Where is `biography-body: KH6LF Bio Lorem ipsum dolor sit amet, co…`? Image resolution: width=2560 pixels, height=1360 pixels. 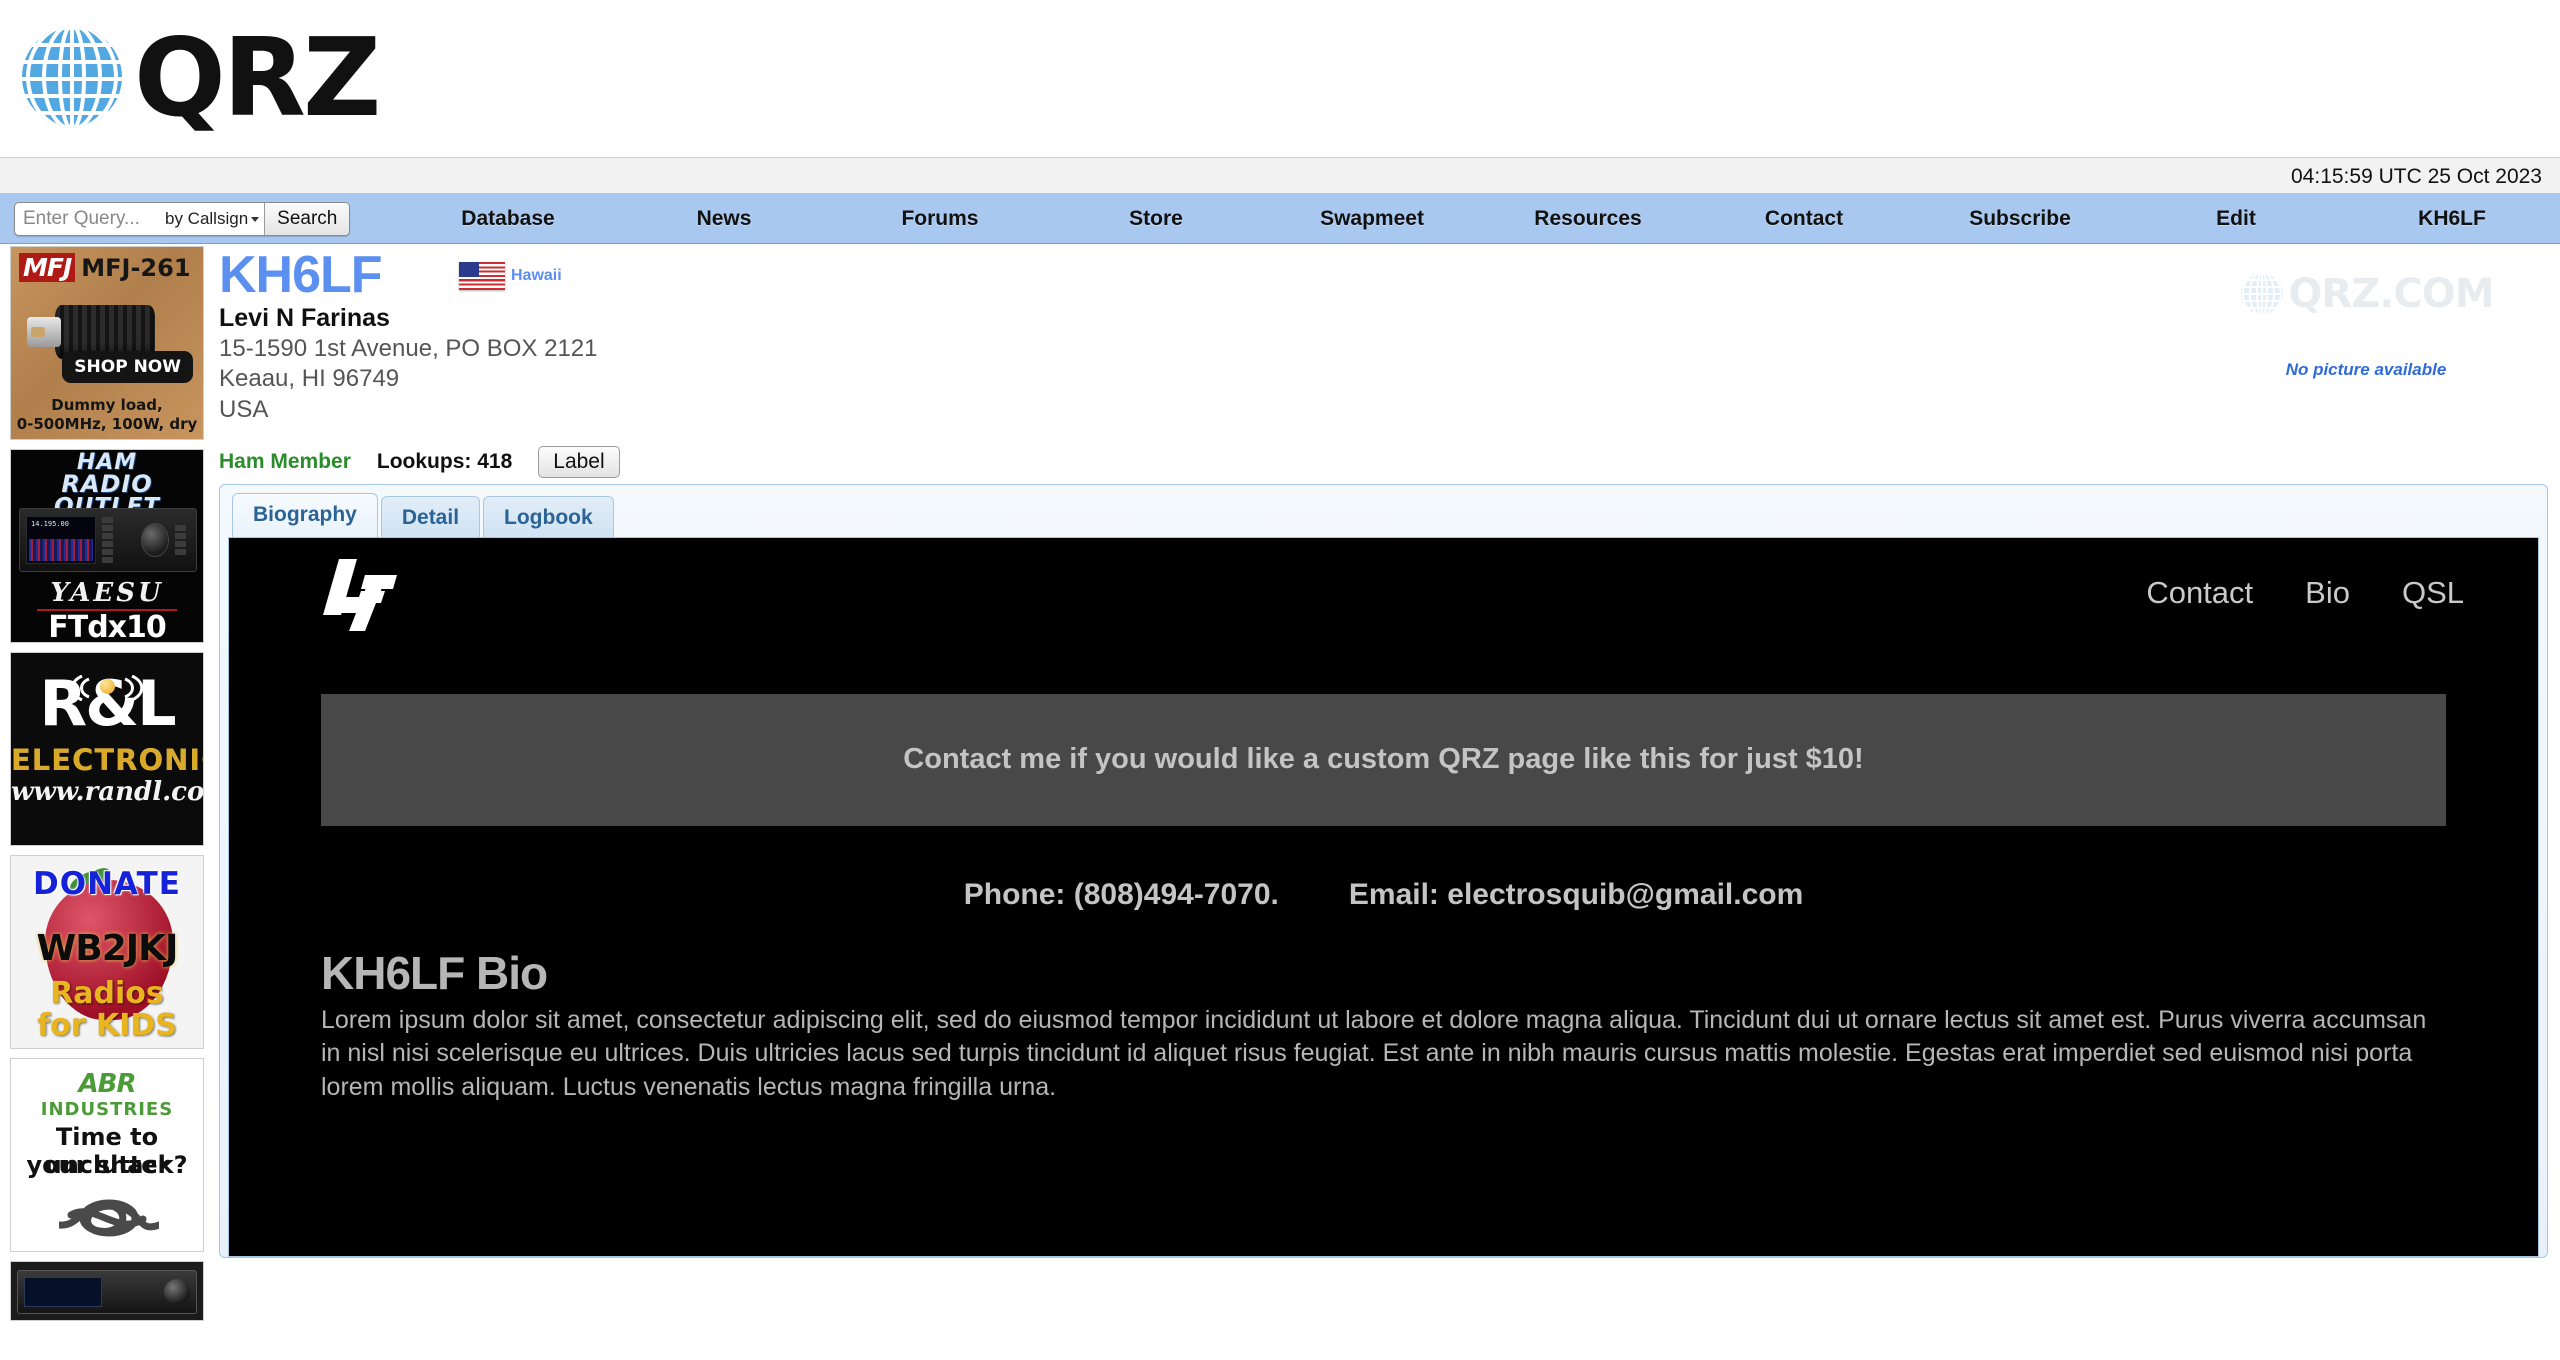 biography-body: KH6LF Bio Lorem ipsum dolor sit amet, co… is located at coordinates (1383, 1025).